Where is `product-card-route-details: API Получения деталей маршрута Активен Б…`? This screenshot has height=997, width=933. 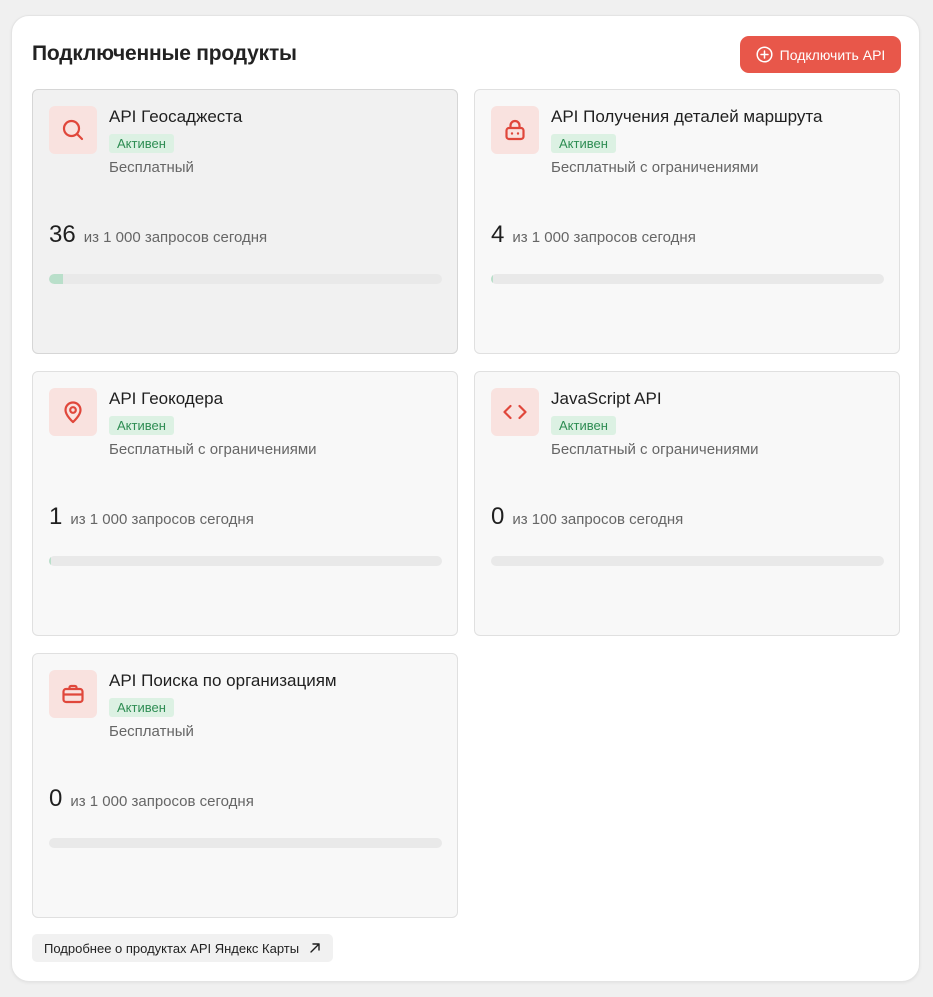 product-card-route-details: API Получения деталей маршрута Активен Б… is located at coordinates (687, 221).